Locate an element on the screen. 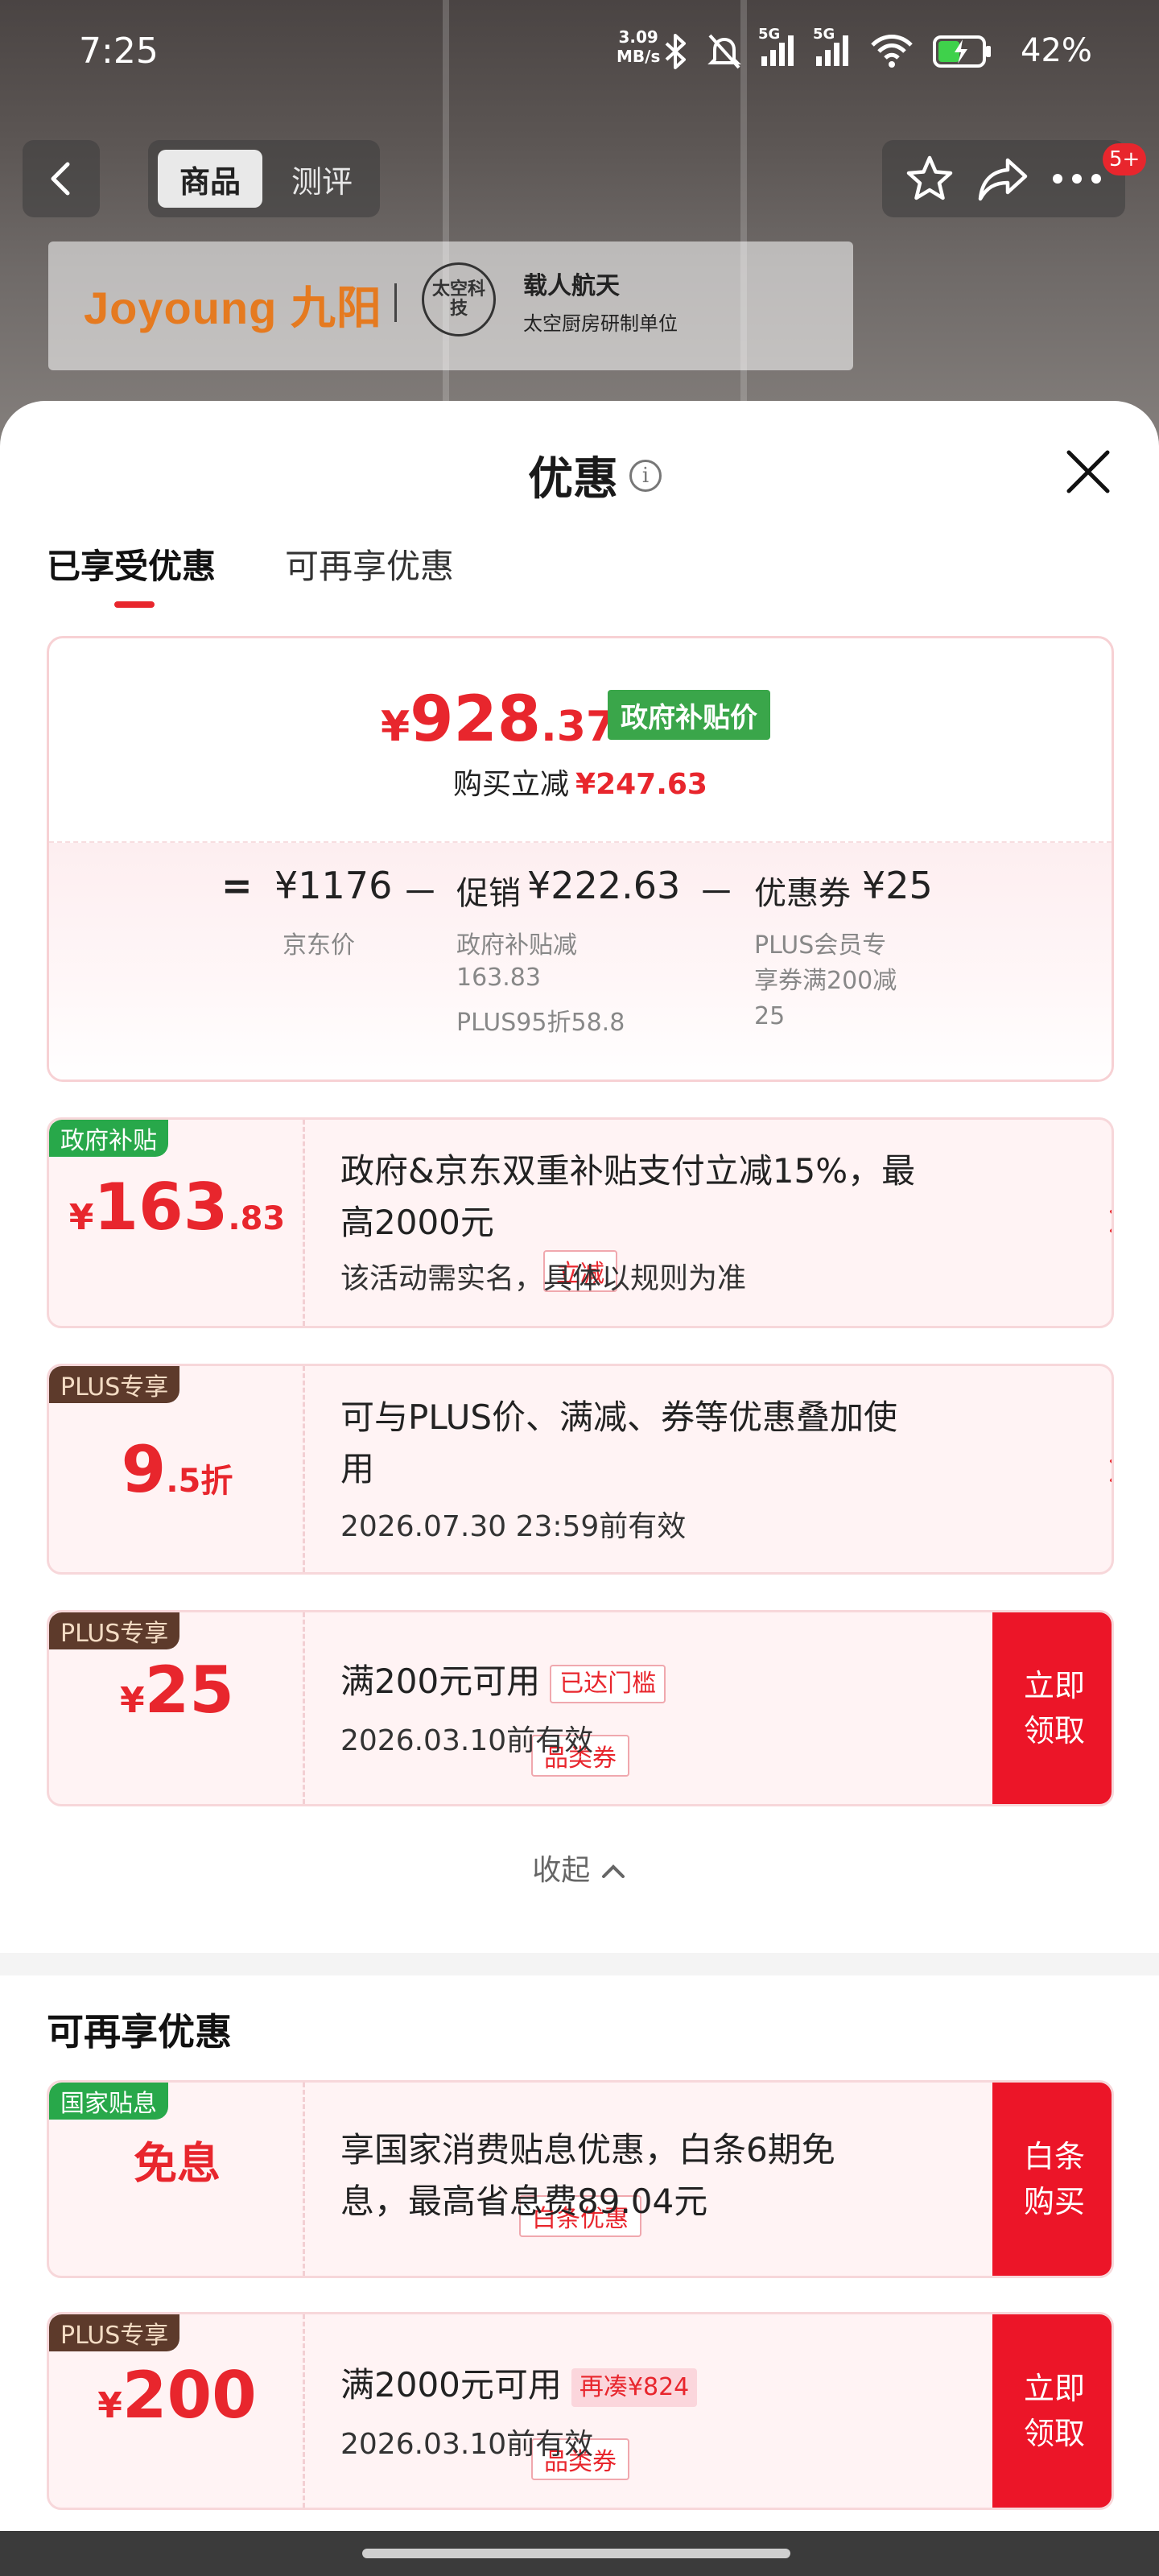  amount-integer: 163 is located at coordinates (161, 1207).